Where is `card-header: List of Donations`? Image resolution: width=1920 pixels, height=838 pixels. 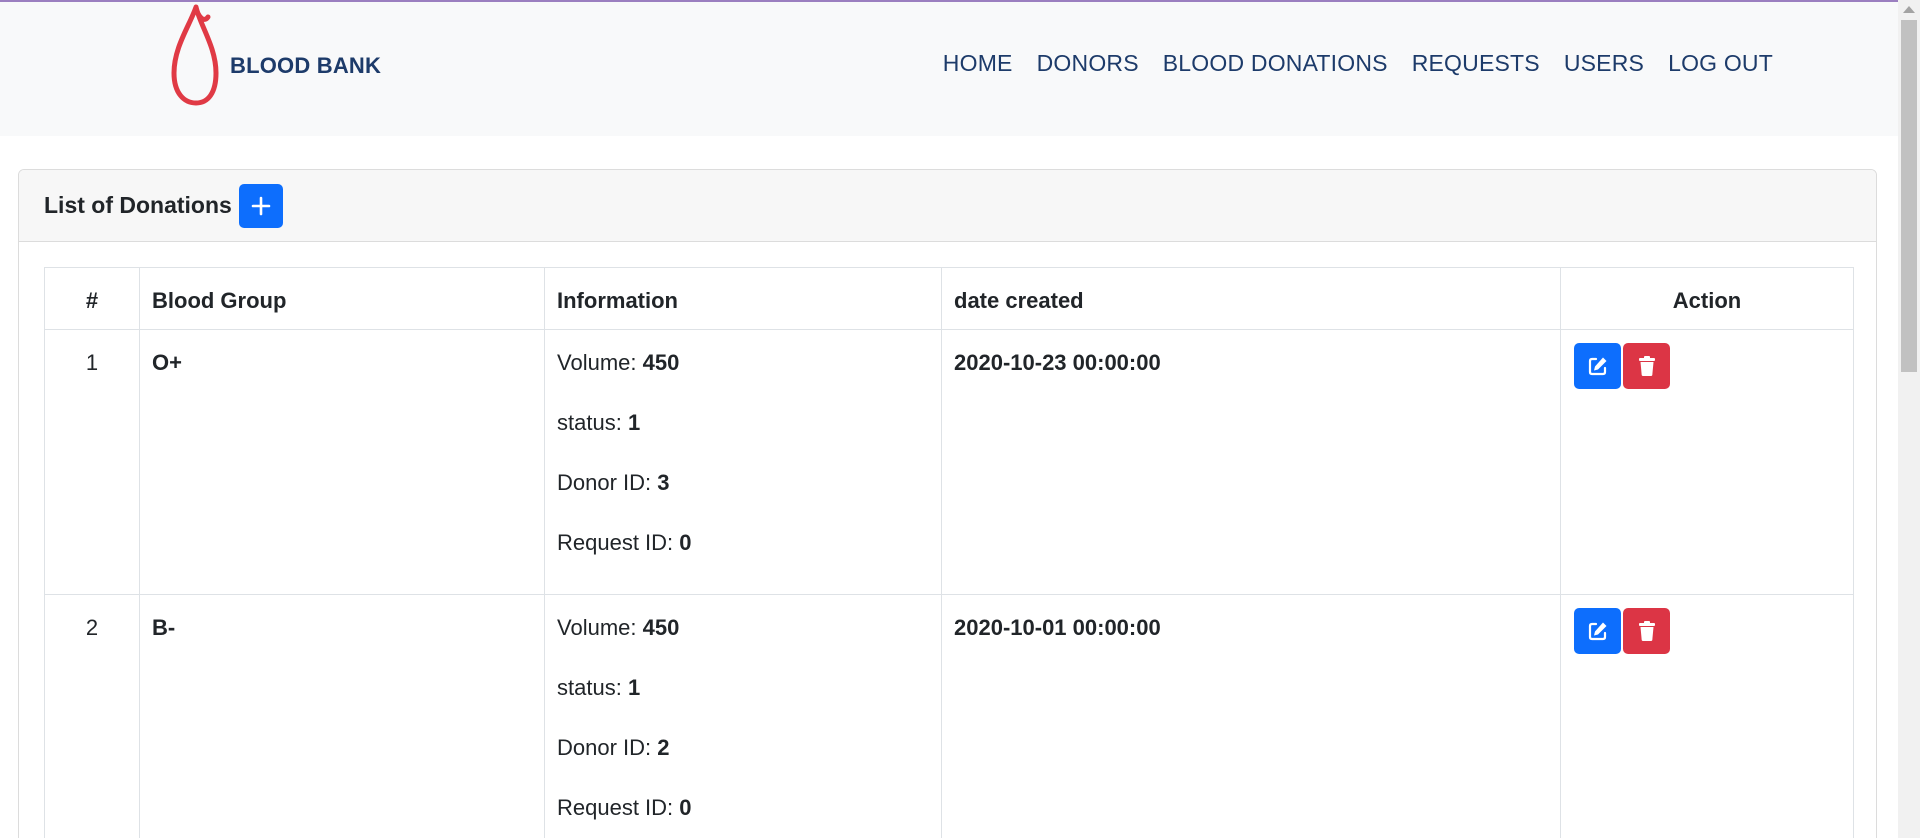
card-header: List of Donations is located at coordinates (947, 206).